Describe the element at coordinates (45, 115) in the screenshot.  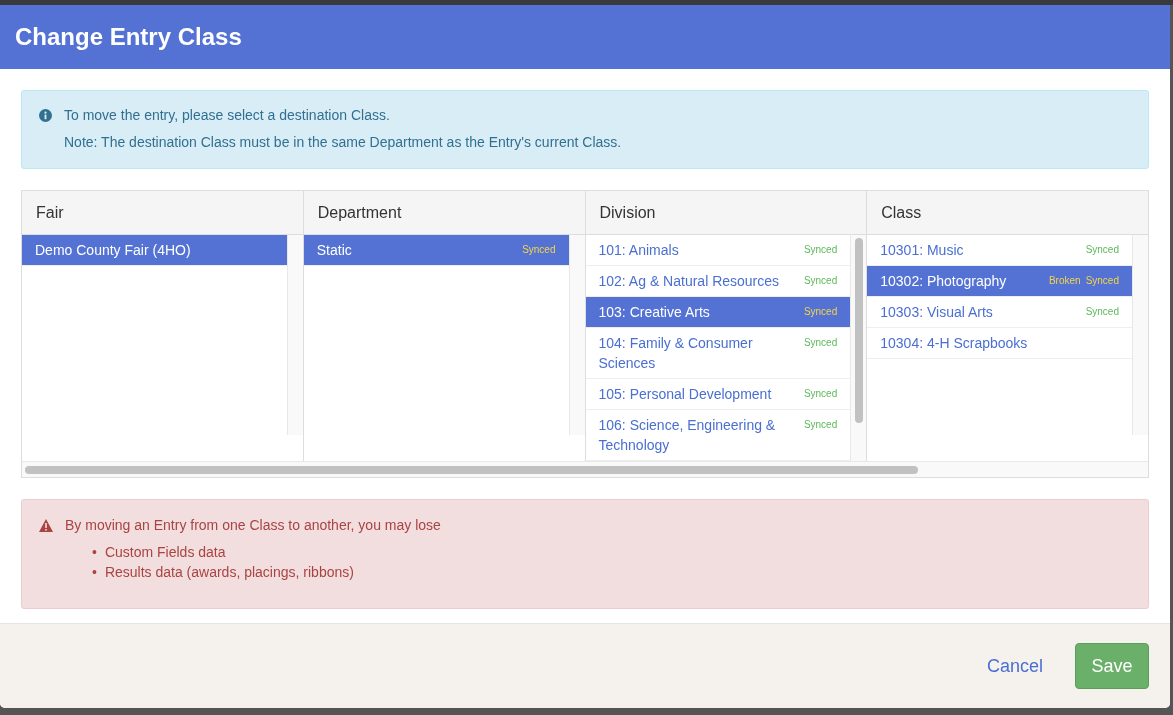
I see `info-icon` at that location.